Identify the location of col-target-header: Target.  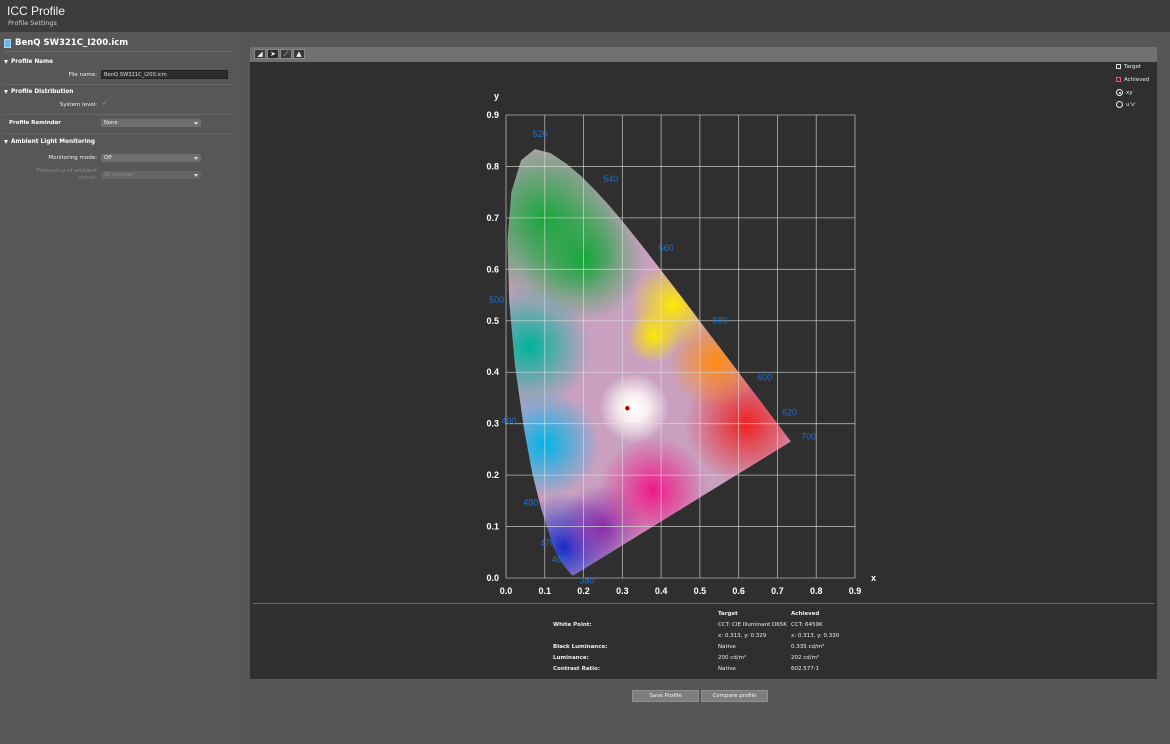
(728, 614).